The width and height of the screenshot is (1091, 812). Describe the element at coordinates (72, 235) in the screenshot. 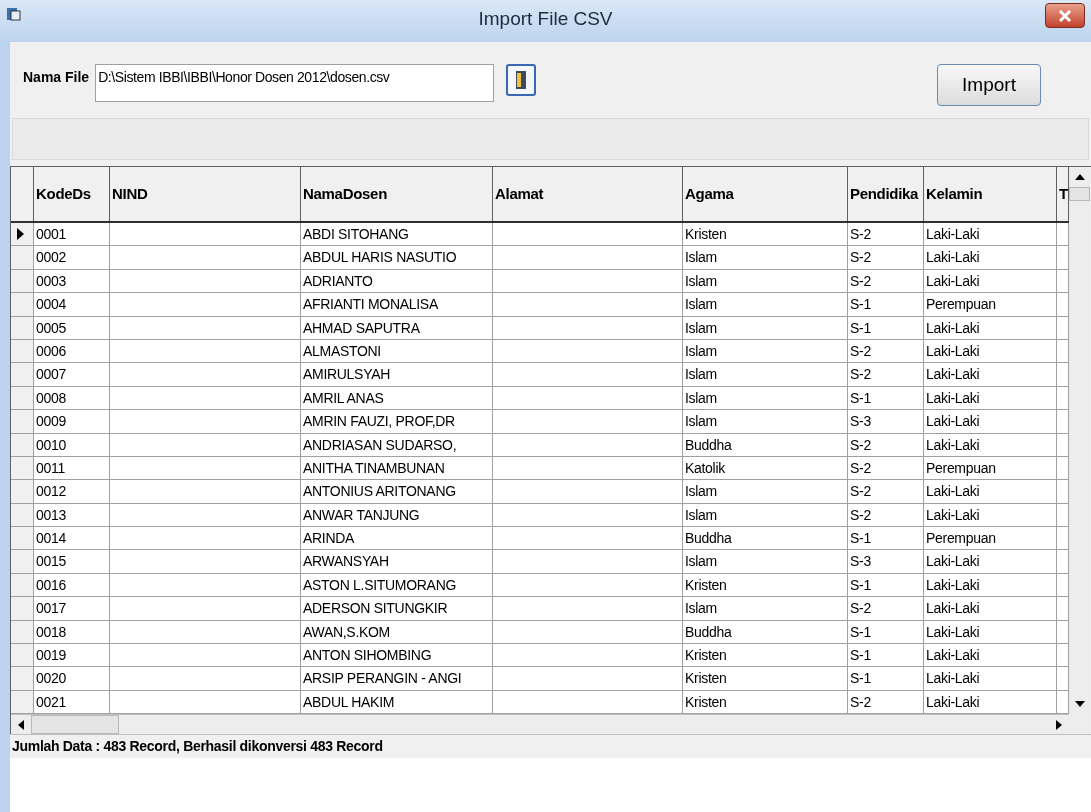

I see `table-cell: 0001` at that location.